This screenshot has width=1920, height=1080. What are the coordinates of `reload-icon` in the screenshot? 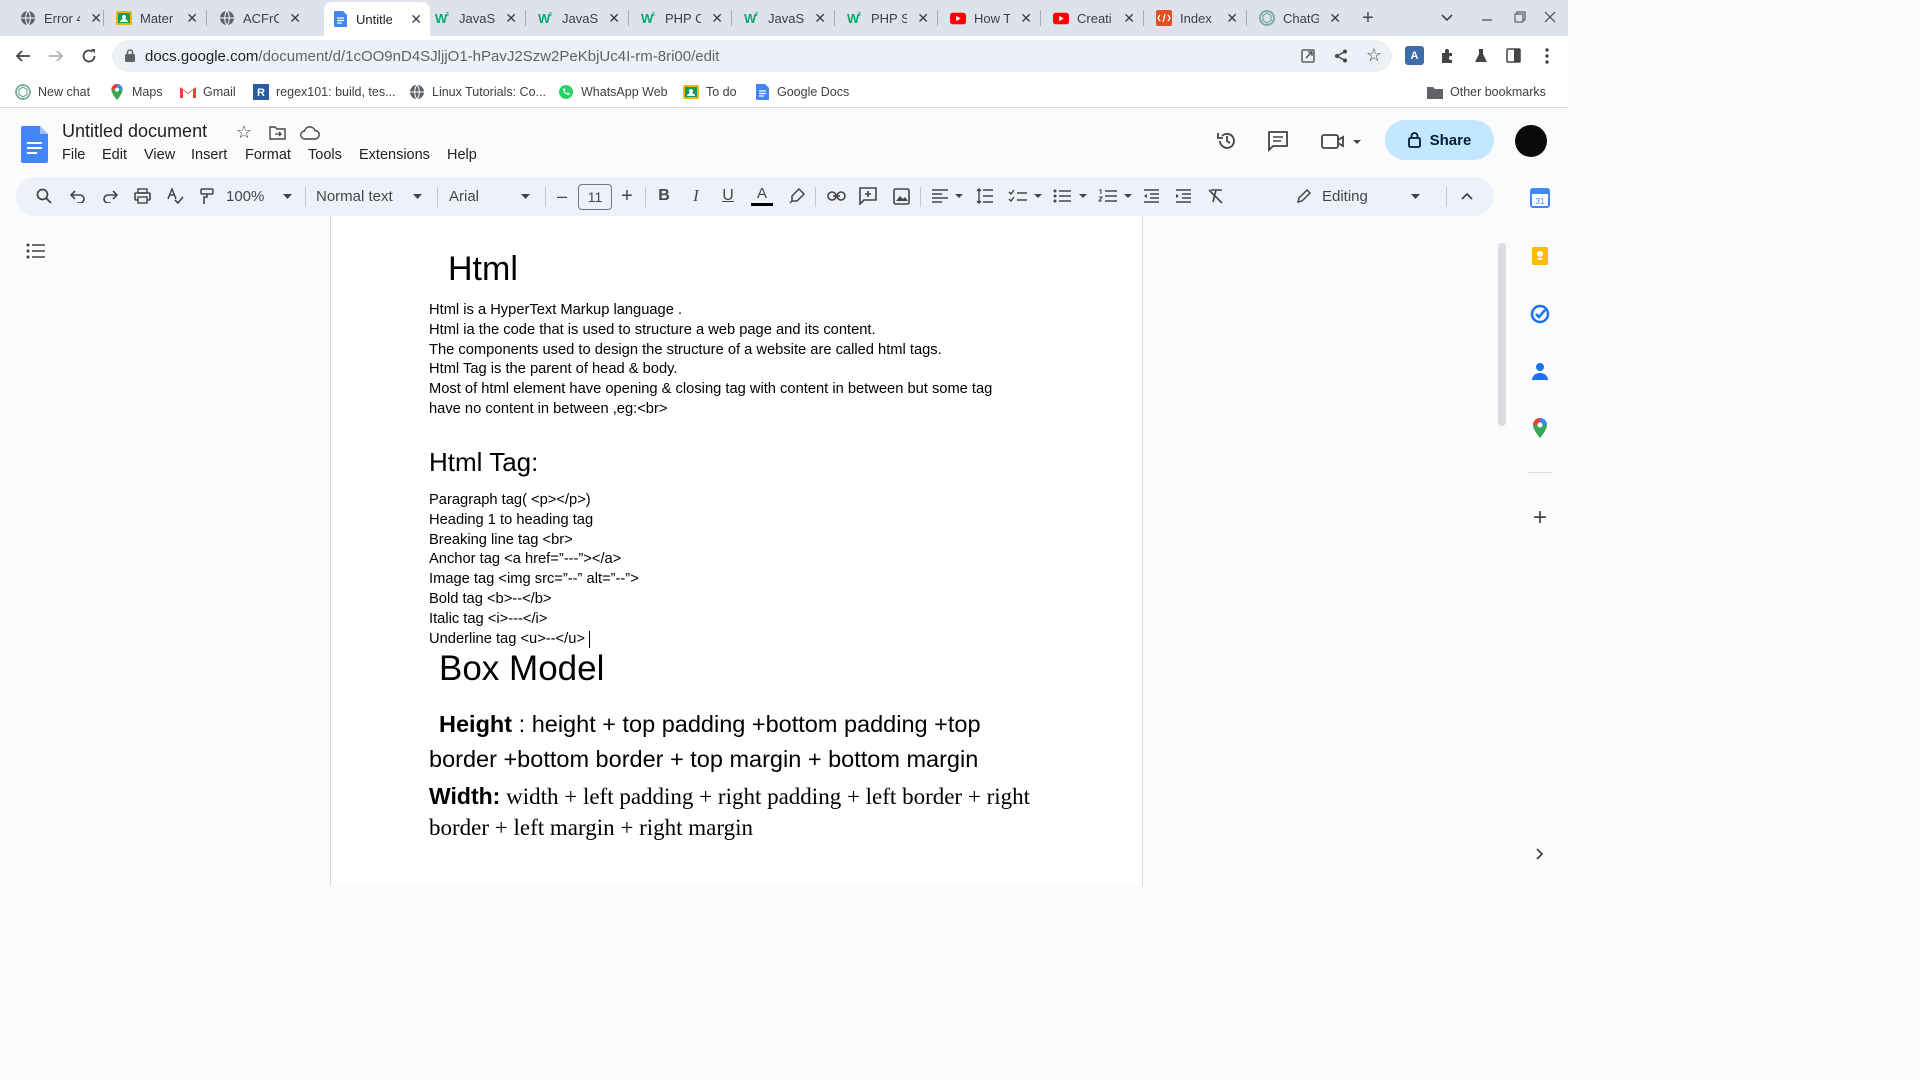 It's located at (89, 56).